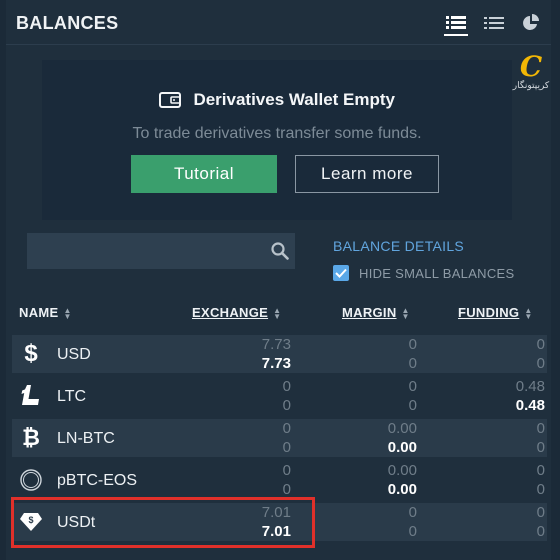 Image resolution: width=560 pixels, height=560 pixels. I want to click on tutorial-button: Tutorial, so click(204, 174).